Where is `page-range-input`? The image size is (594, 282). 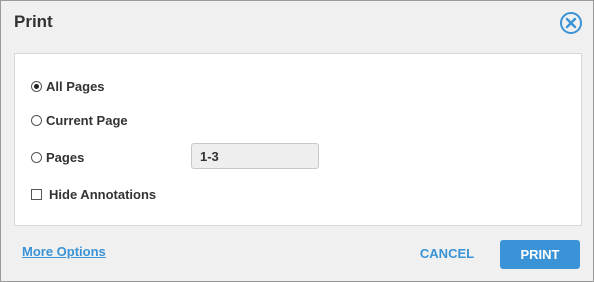 page-range-input is located at coordinates (255, 156).